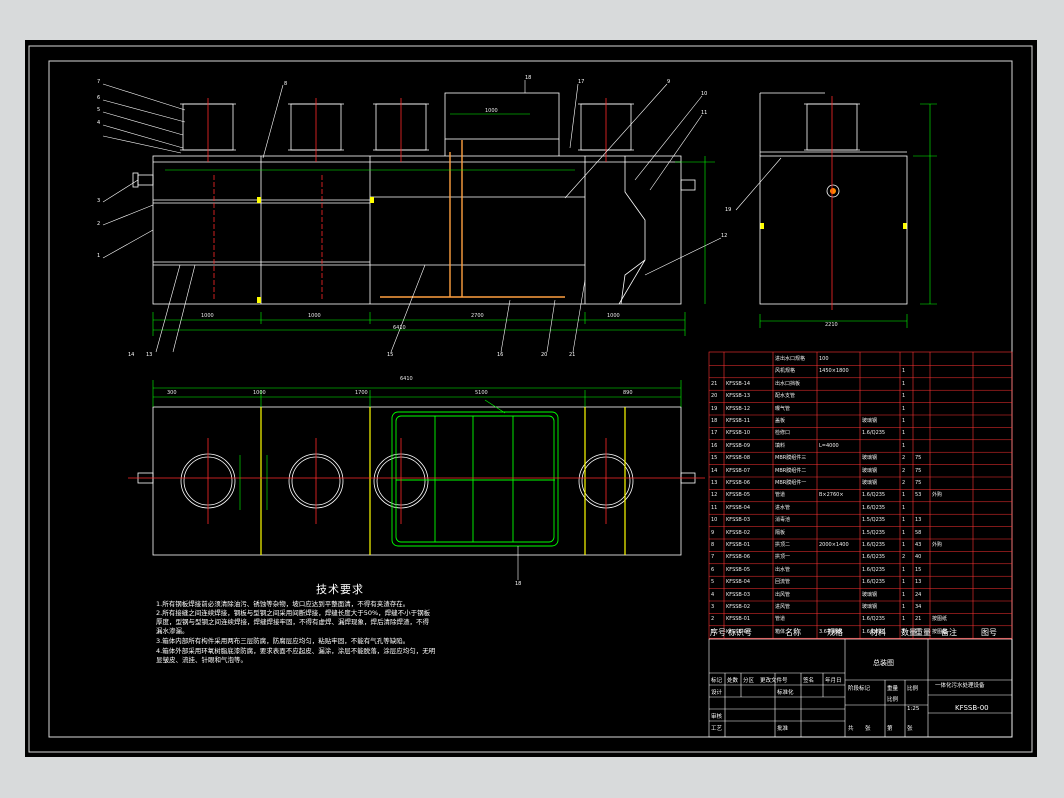 The height and width of the screenshot is (798, 1064). Describe the element at coordinates (989, 632) in the screenshot. I see `bom-header-drawing: 图号` at that location.